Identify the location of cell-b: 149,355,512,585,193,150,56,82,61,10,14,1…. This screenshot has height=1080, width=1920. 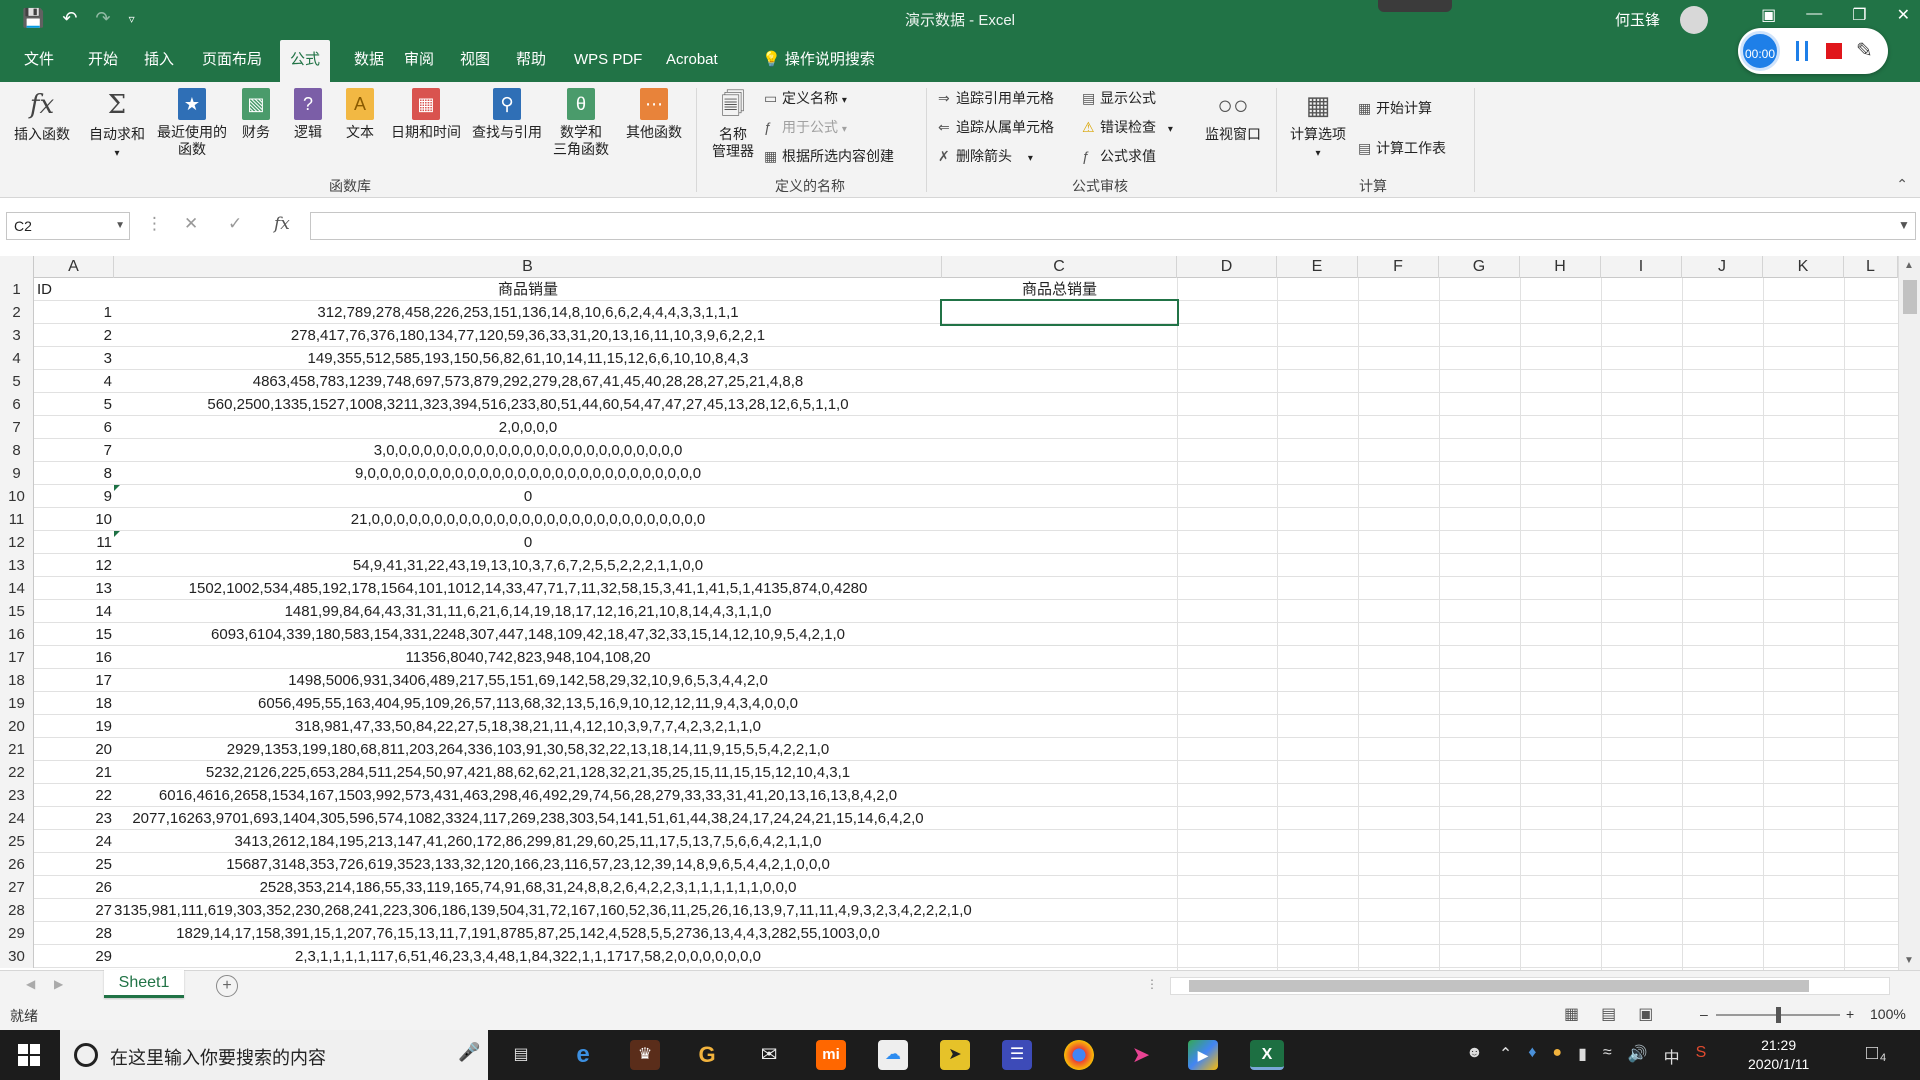
(528, 358).